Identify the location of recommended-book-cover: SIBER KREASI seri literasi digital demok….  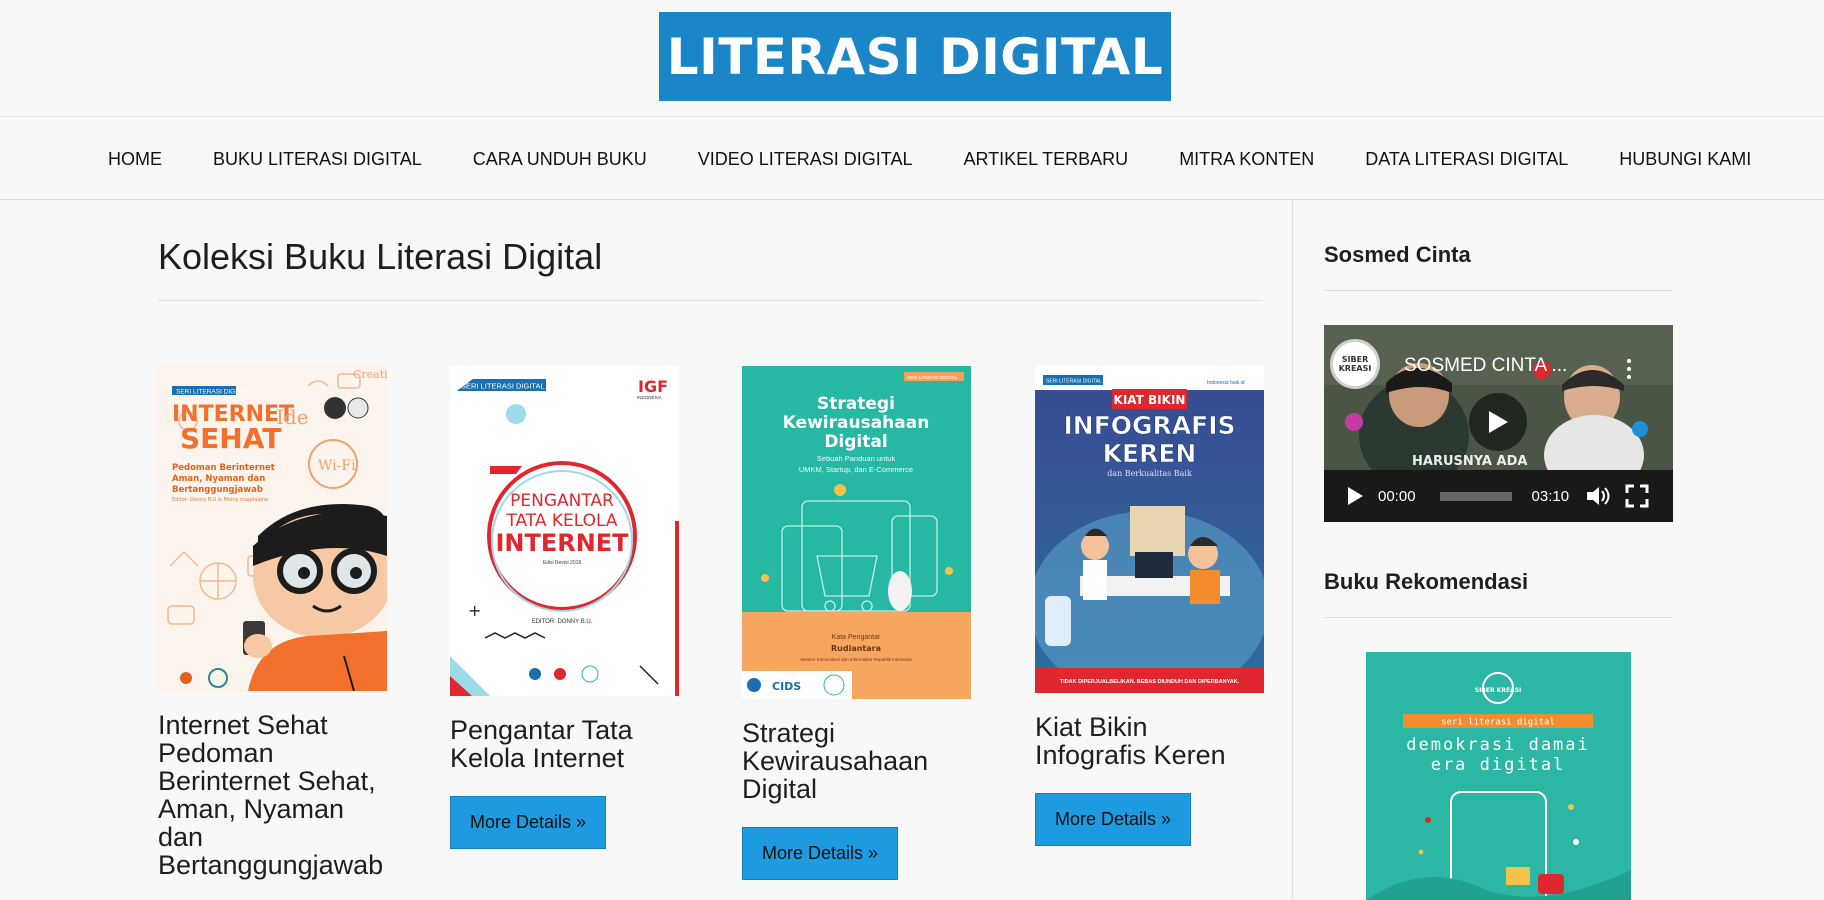
(1498, 776).